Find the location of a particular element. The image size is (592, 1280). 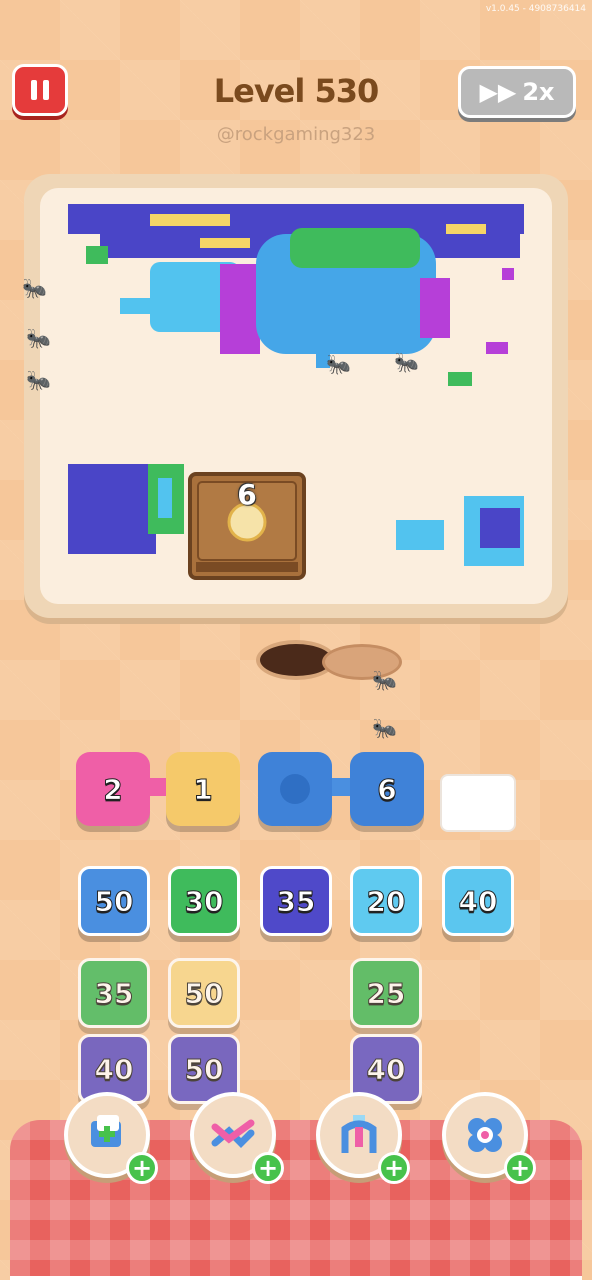

speed-label: 2x is located at coordinates (538, 92).